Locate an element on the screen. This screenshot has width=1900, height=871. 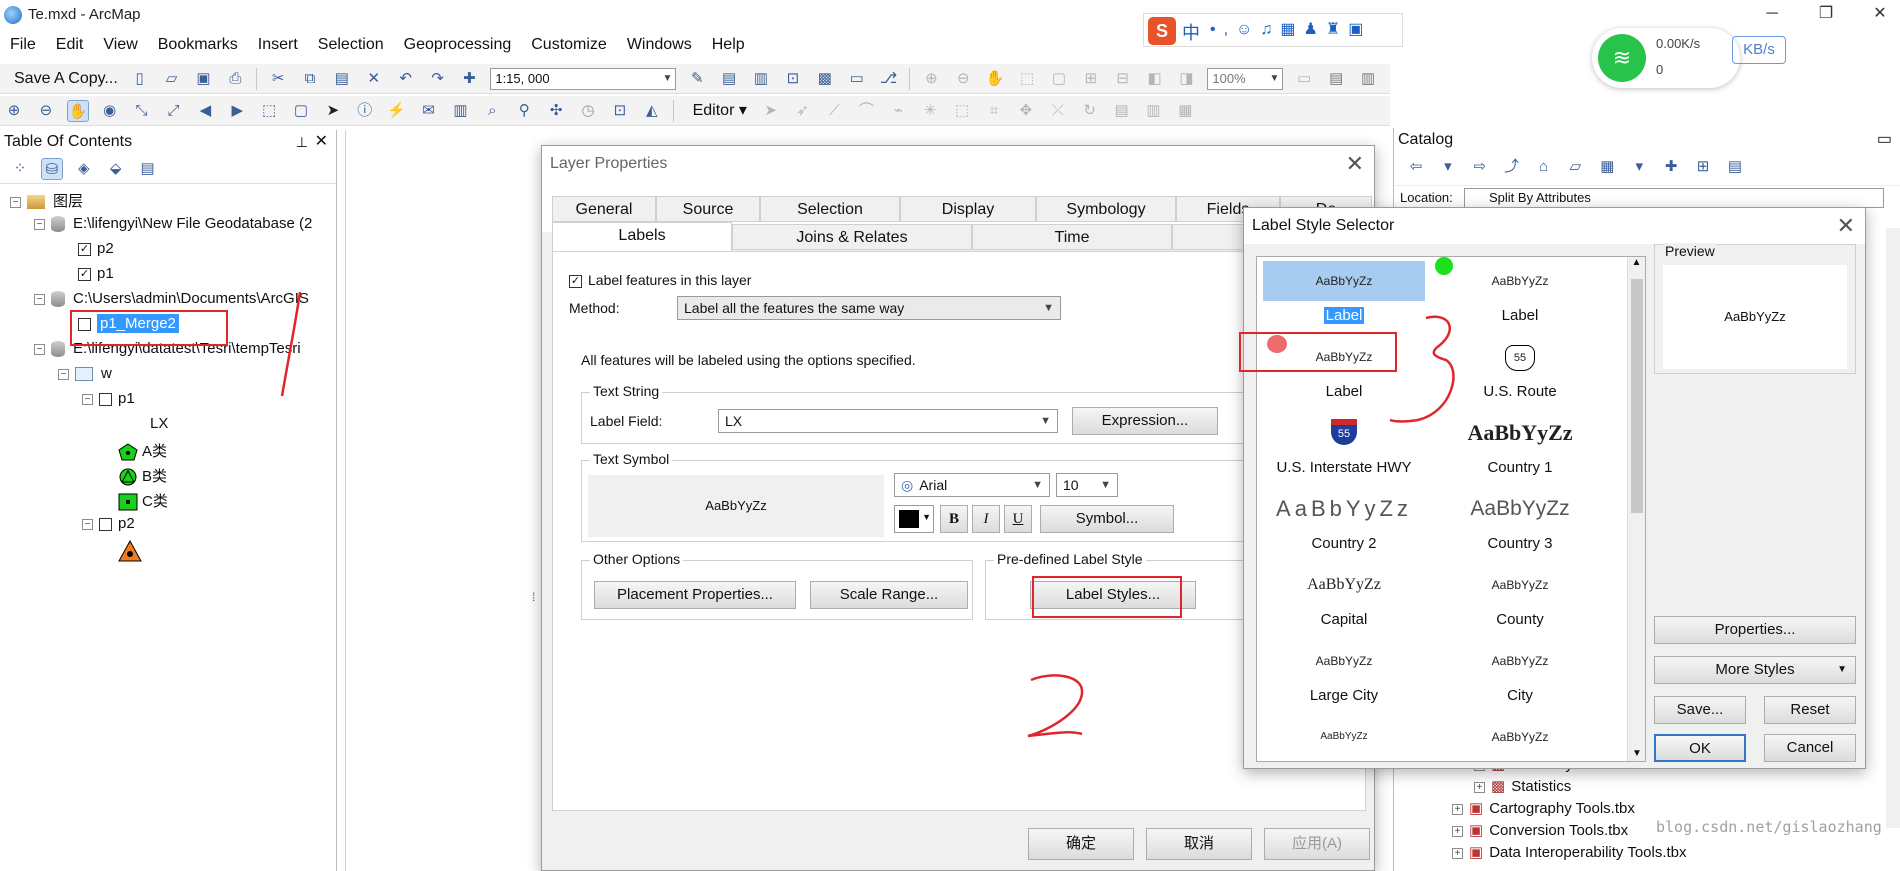
style-village: AaBbYyZz is located at coordinates (1520, 737).